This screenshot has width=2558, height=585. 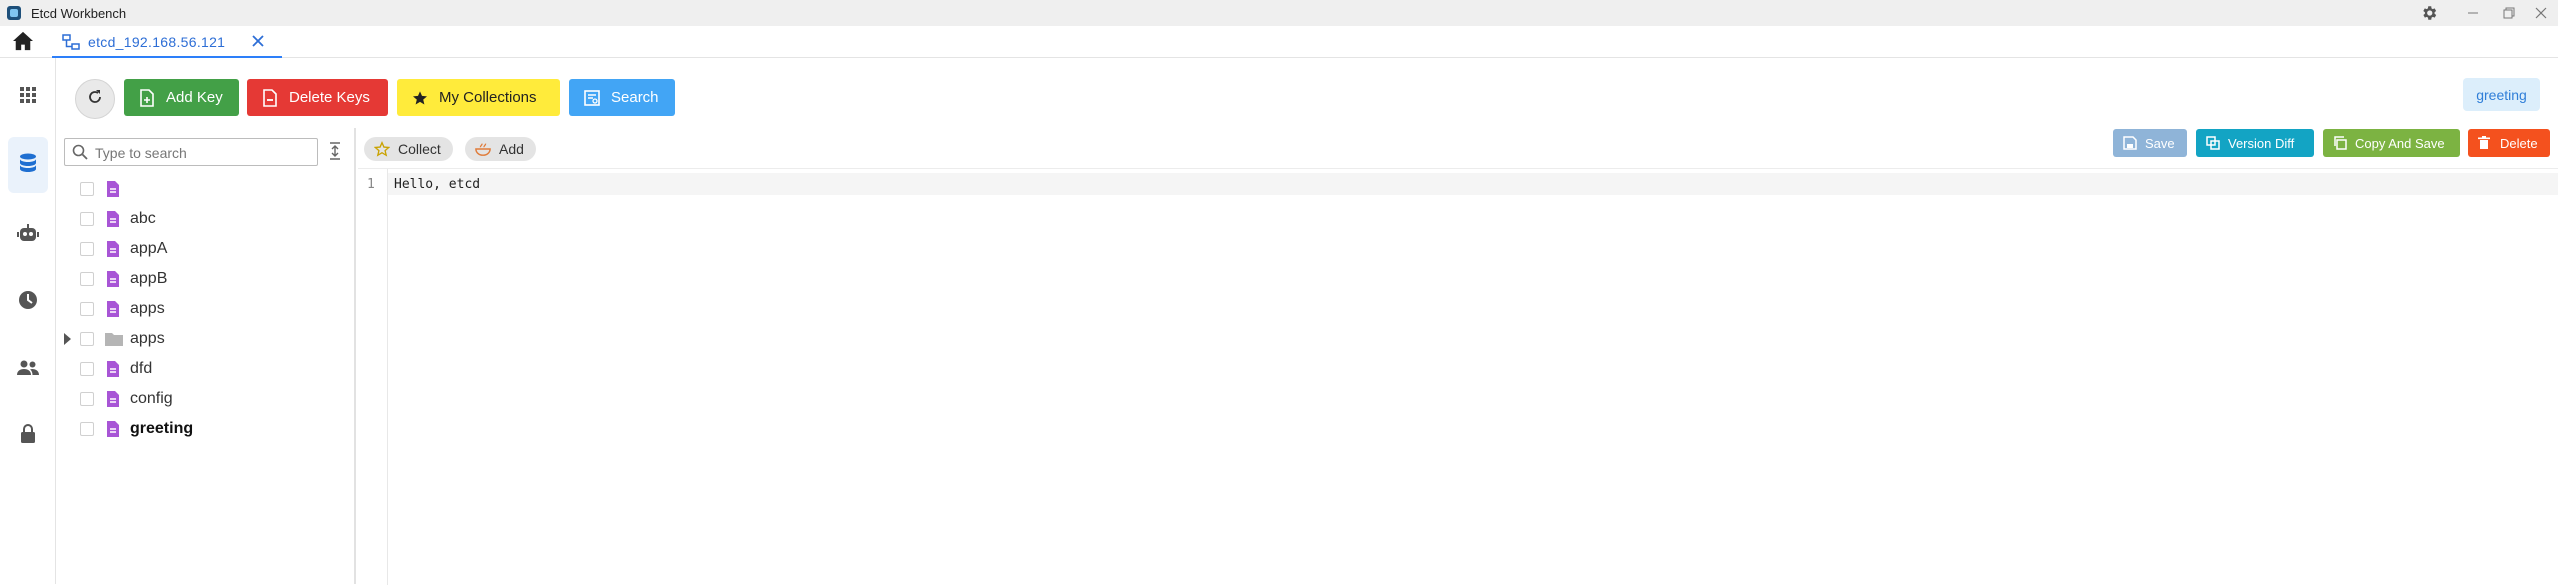 I want to click on collapse-all-icon, so click(x=336, y=152).